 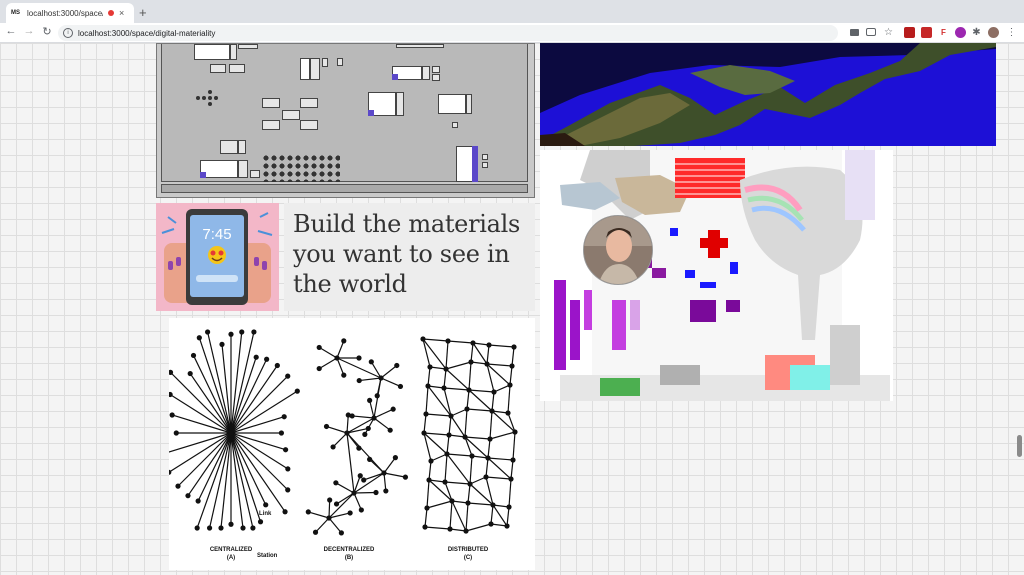 I want to click on browser-tab: MS localhost:3000/space/digi ×, so click(x=70, y=13).